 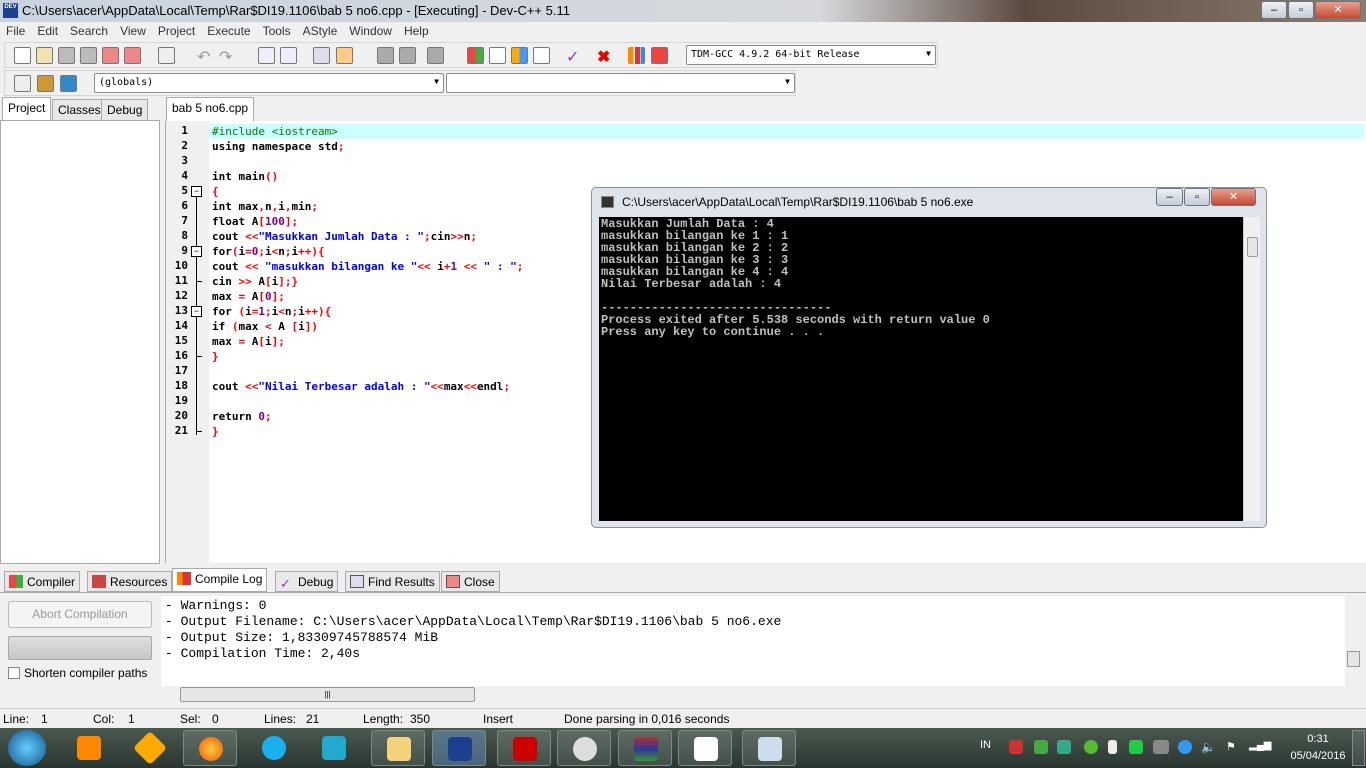 What do you see at coordinates (130, 581) in the screenshot?
I see `tab-resources: Resources` at bounding box center [130, 581].